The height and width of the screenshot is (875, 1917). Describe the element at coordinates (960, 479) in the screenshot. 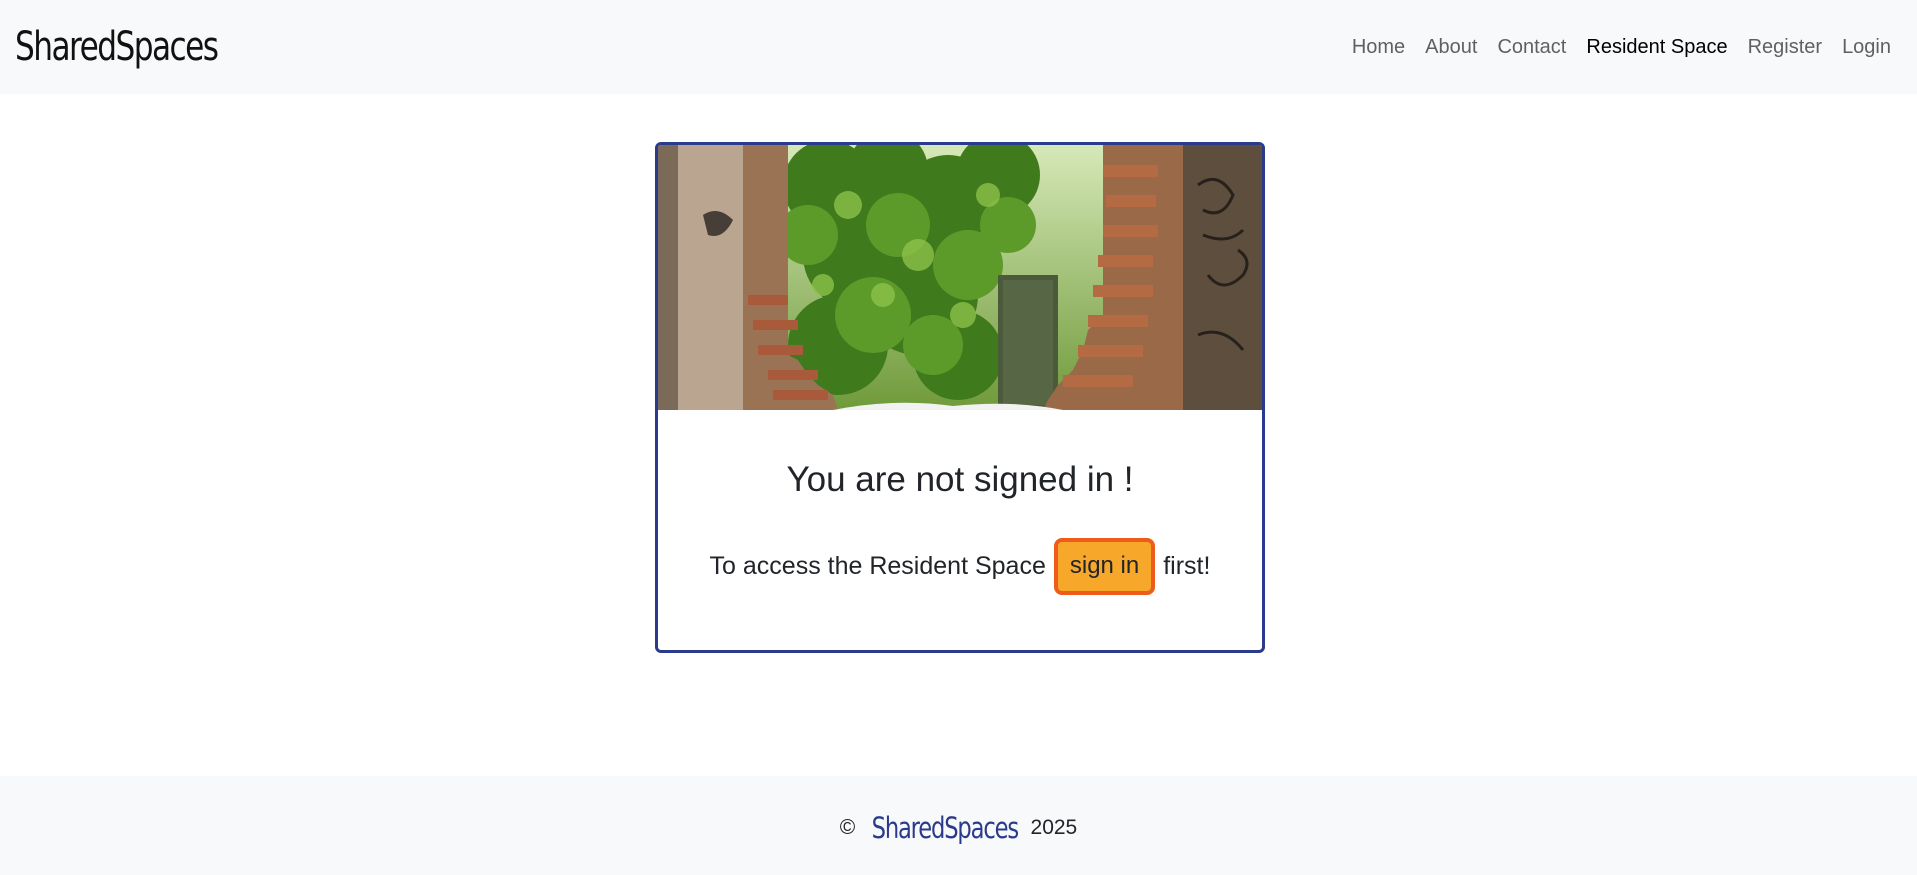

I see `card-title: You are not signed in !` at that location.